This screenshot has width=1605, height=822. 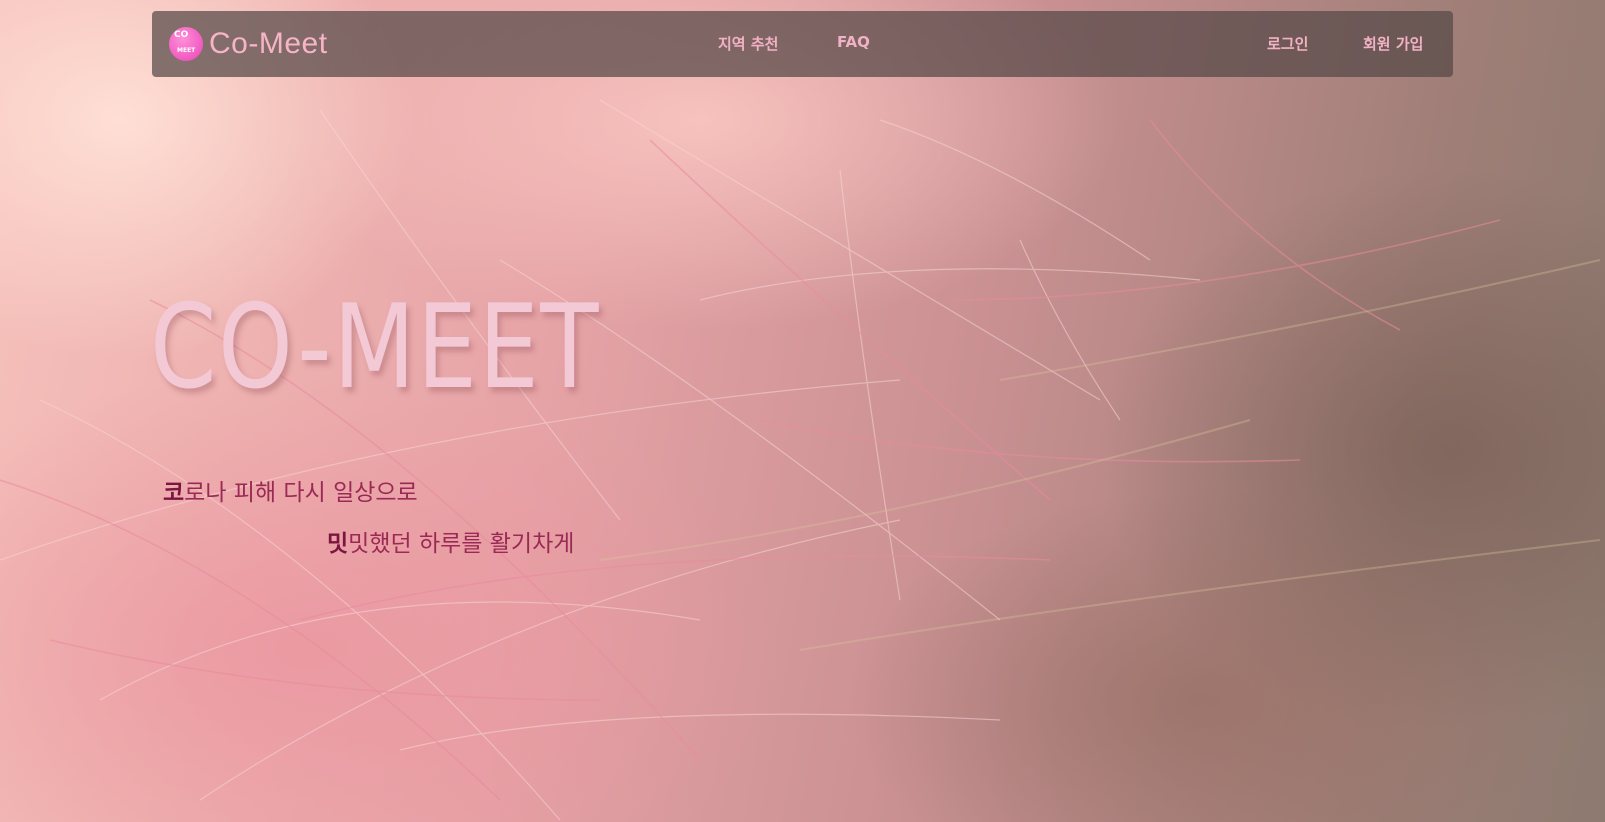 What do you see at coordinates (802, 44) in the screenshot?
I see `top-navbar: CO MEET Co-Meet 지역 추천 FAQ 로그인 회원 가입` at bounding box center [802, 44].